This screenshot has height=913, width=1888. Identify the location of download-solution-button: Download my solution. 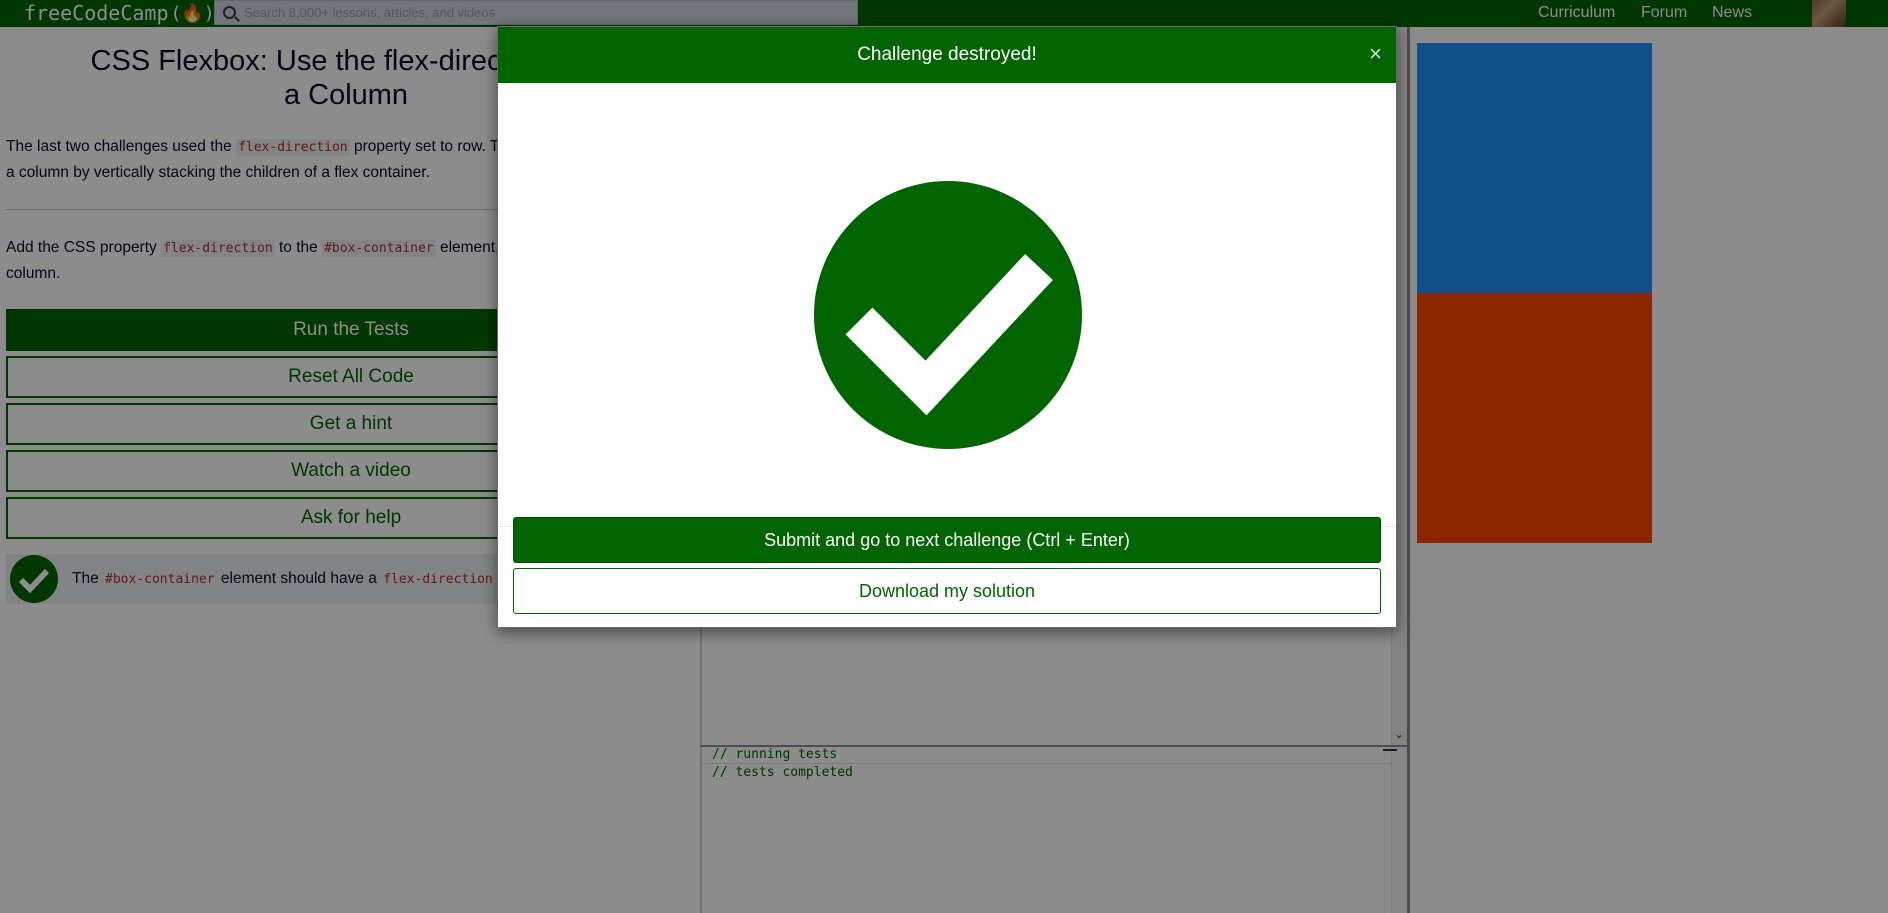
(947, 591).